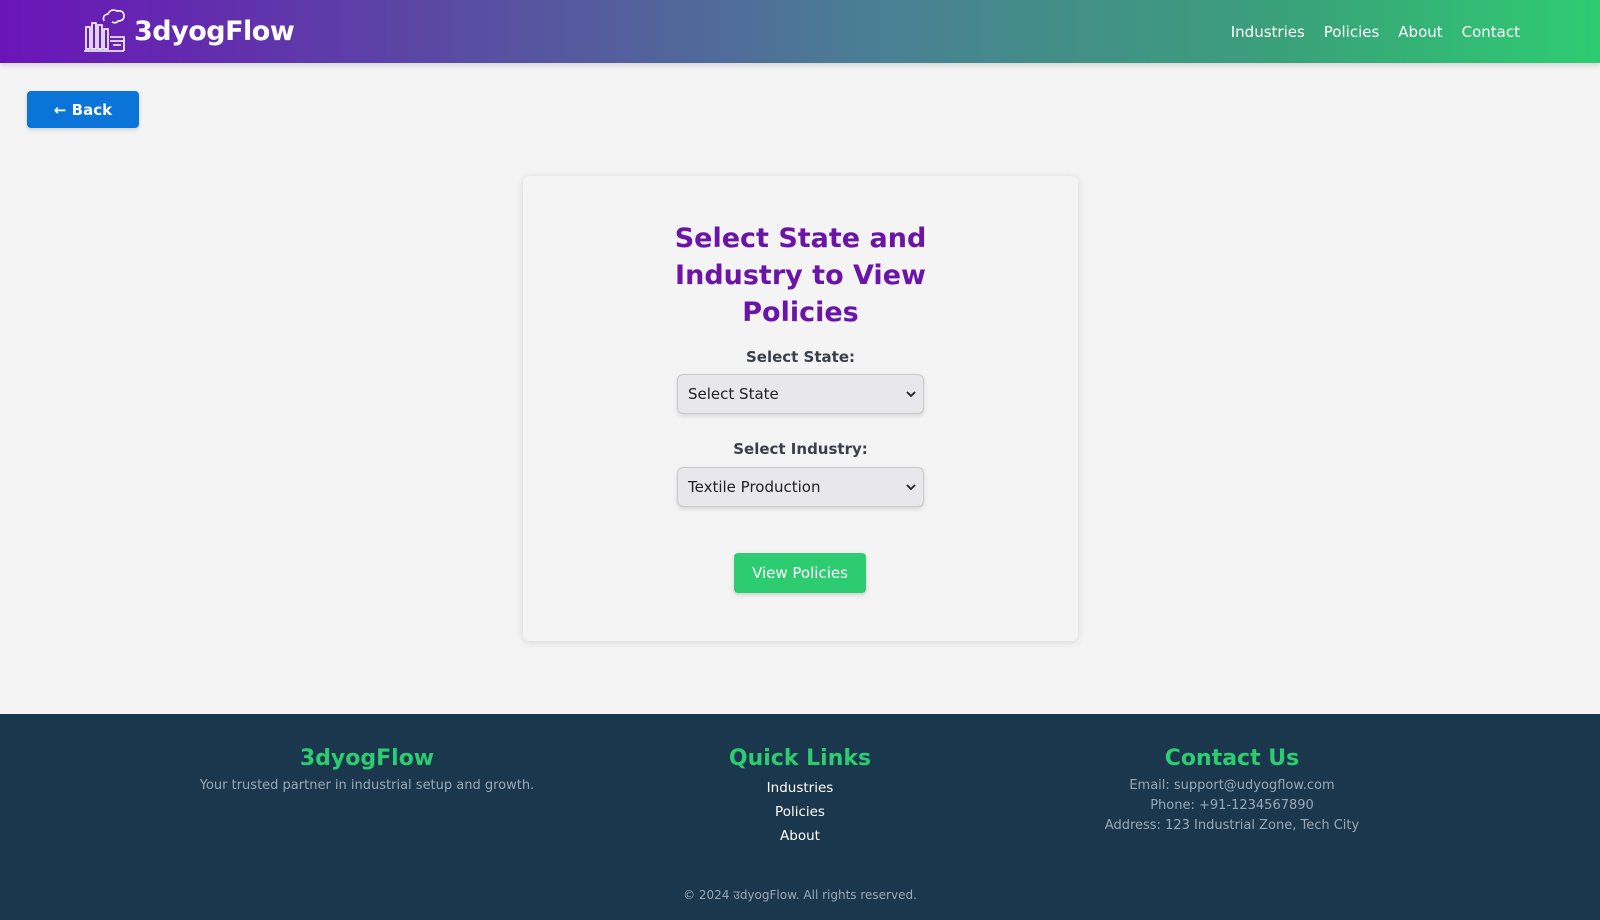  Describe the element at coordinates (1232, 758) in the screenshot. I see `contact-title: Contact Us` at that location.